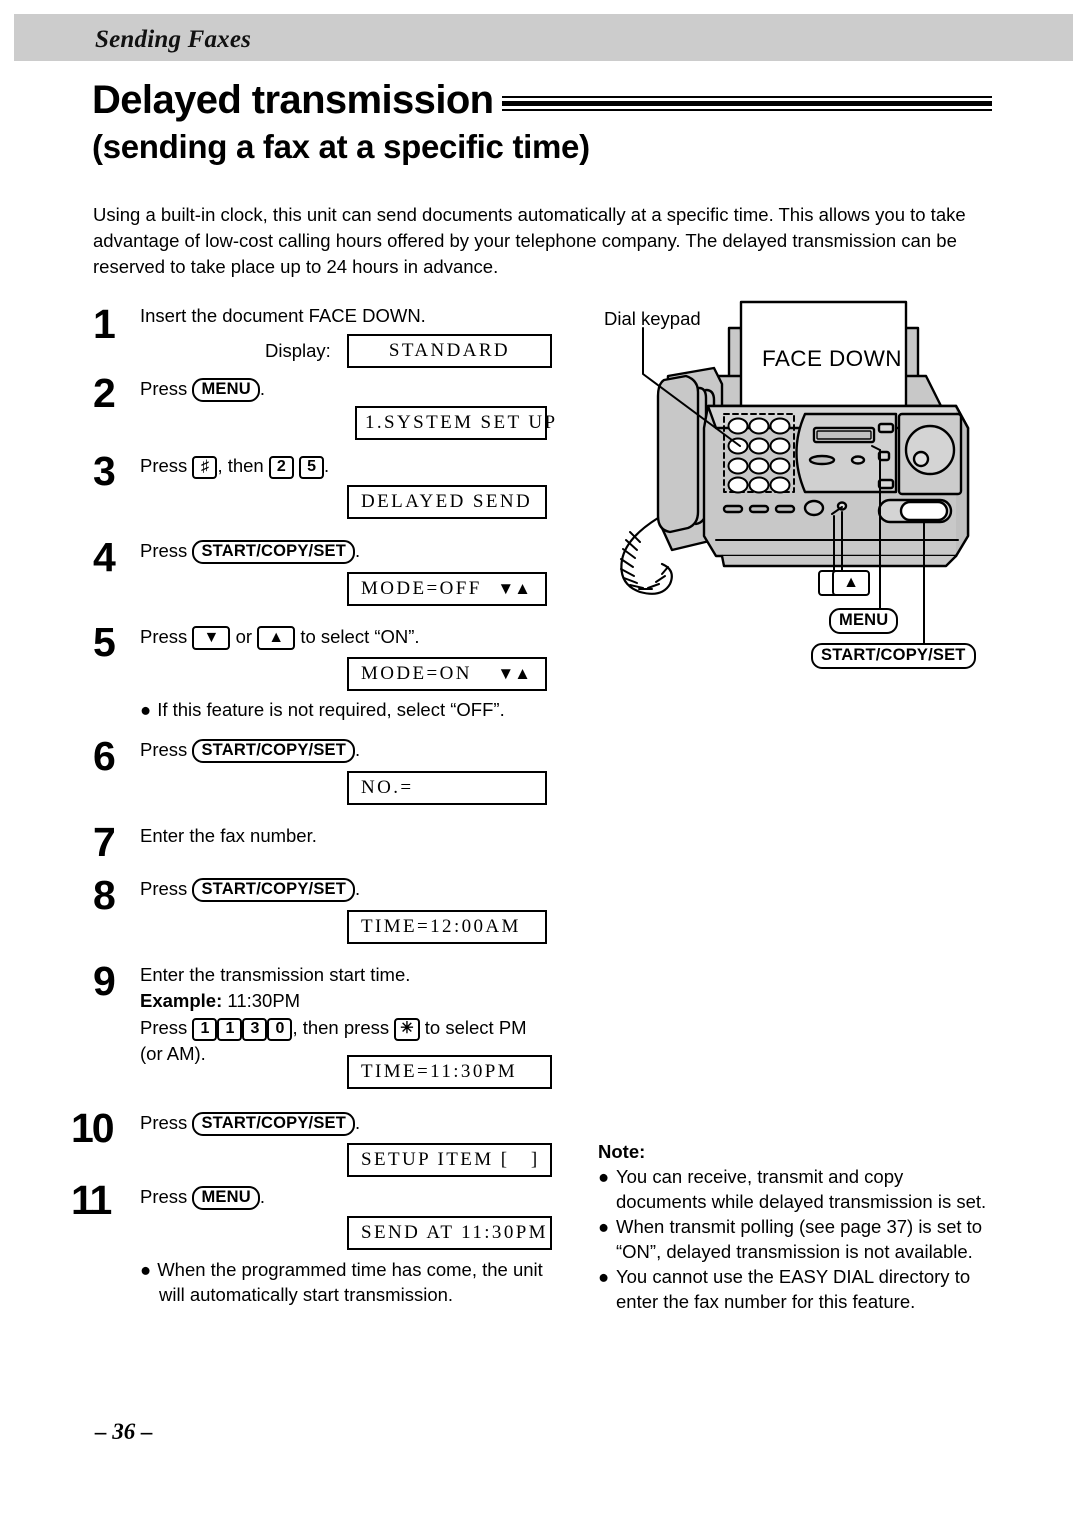 This screenshot has height=1528, width=1080. What do you see at coordinates (164, 388) in the screenshot?
I see `press-word-2: Press` at bounding box center [164, 388].